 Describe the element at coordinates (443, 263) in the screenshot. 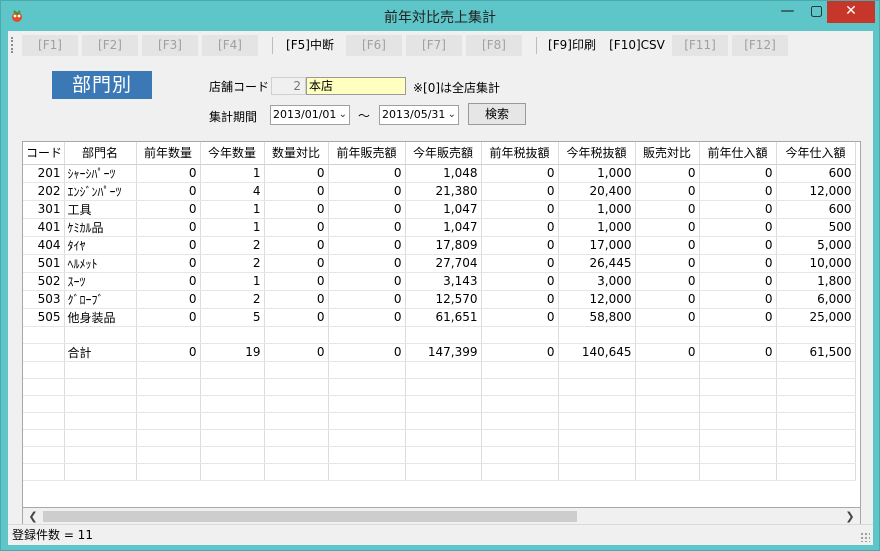

I see `table-cell: 27,704` at that location.